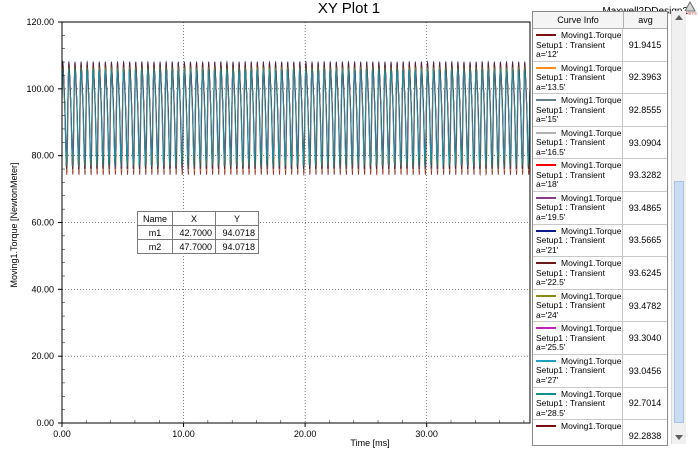  I want to click on legend-line3: a='15', so click(547, 119).